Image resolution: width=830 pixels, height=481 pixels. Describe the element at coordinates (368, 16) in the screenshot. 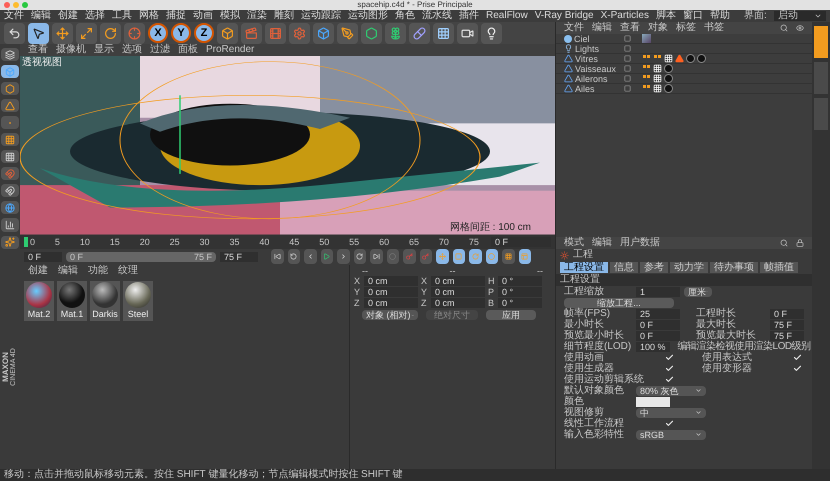

I see `menu-item: 运动图形` at that location.